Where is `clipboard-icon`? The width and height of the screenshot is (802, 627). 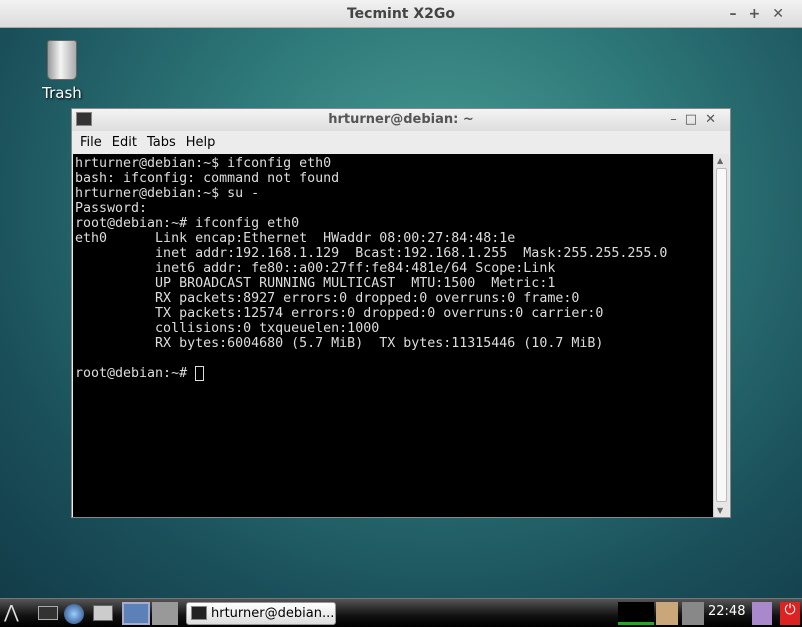
clipboard-icon is located at coordinates (667, 613).